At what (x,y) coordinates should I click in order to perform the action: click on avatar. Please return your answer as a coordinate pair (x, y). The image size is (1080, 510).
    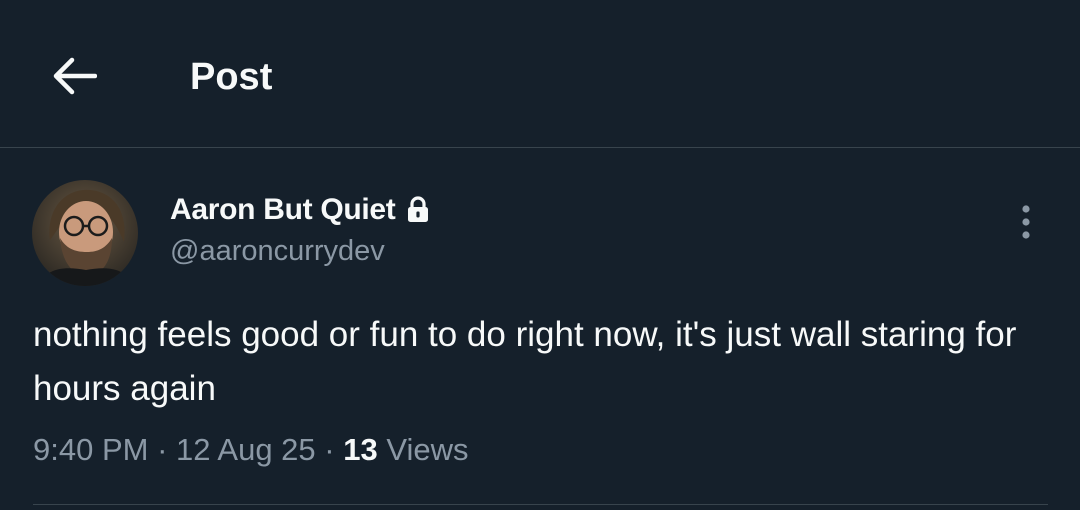
    Looking at the image, I should click on (85, 233).